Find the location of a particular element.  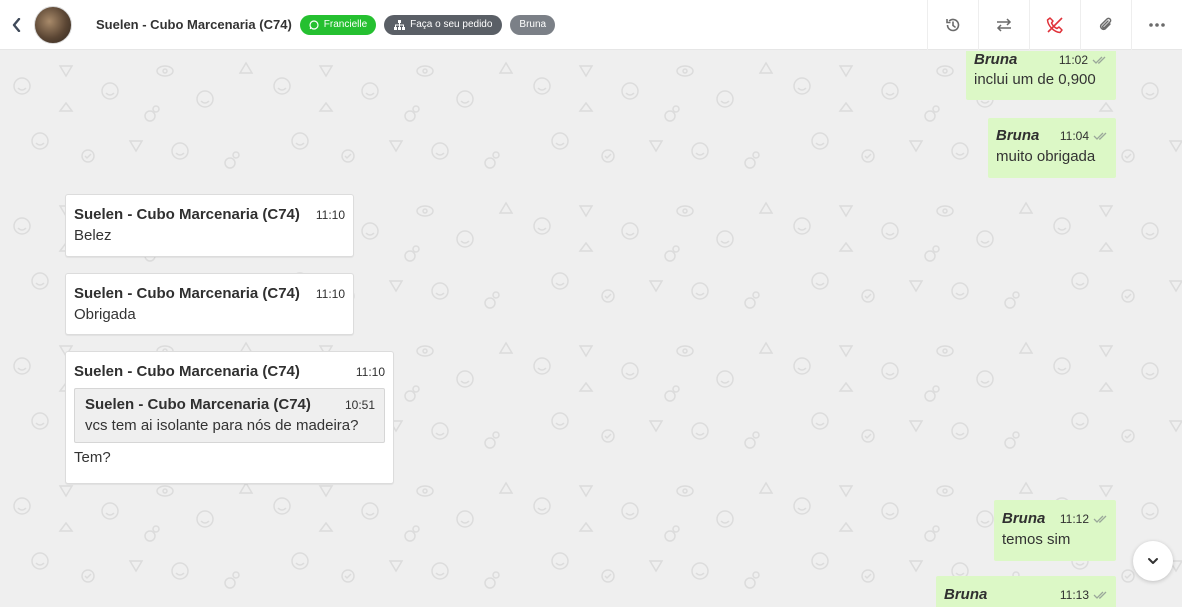

message-text: muito obrigada is located at coordinates (1046, 156).